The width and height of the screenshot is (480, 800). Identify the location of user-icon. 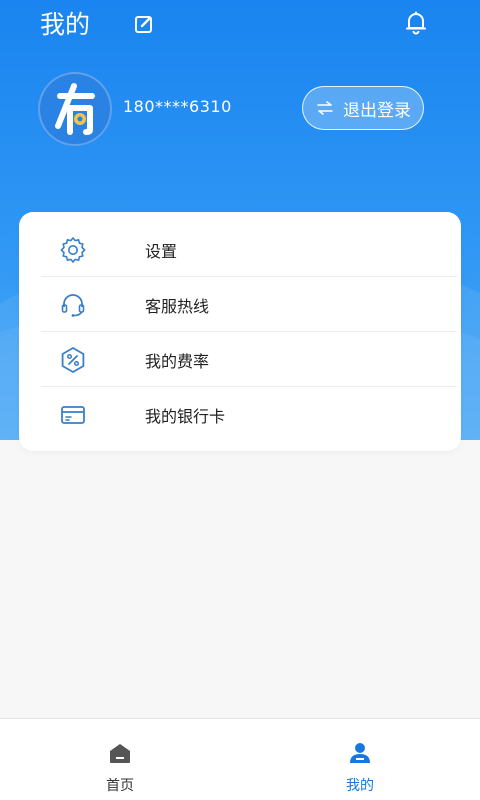
(360, 753).